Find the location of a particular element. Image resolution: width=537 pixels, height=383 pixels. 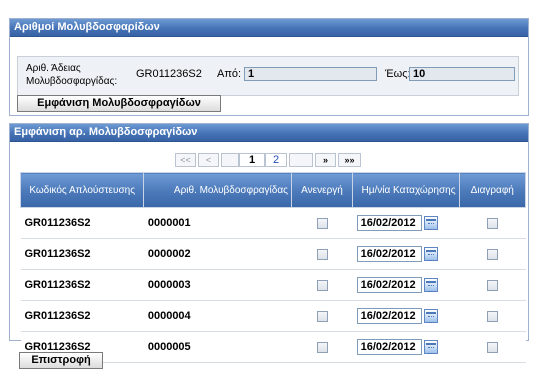

from-label: Από: is located at coordinates (229, 74).